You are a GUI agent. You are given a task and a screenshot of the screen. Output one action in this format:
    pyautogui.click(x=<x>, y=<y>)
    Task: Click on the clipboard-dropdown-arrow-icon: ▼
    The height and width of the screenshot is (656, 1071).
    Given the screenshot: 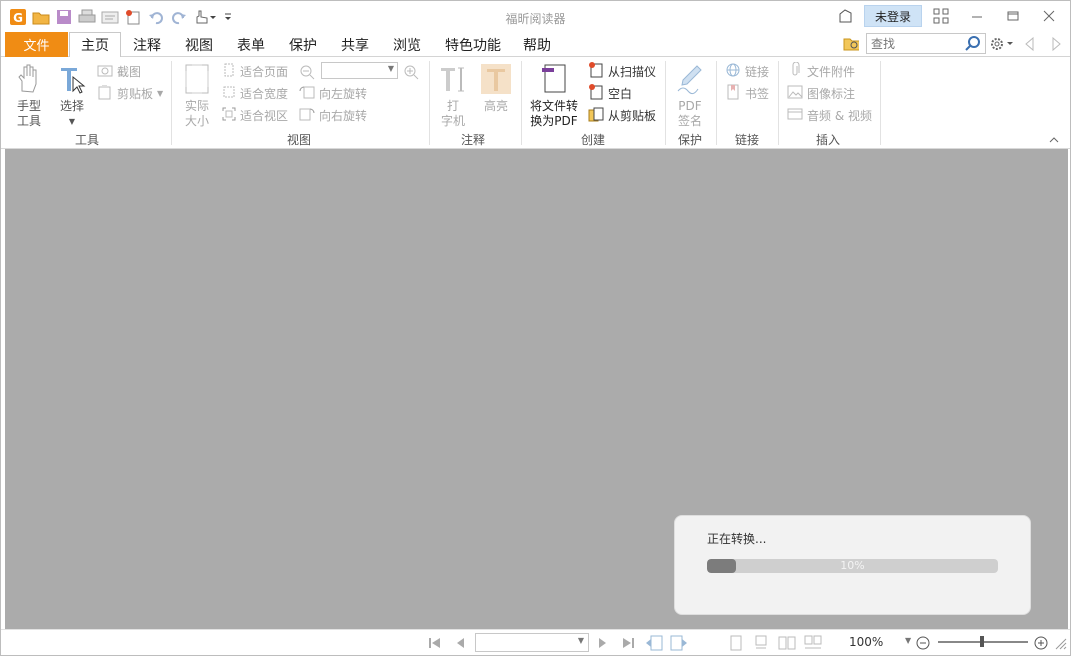 What is the action you would take?
    pyautogui.click(x=160, y=93)
    